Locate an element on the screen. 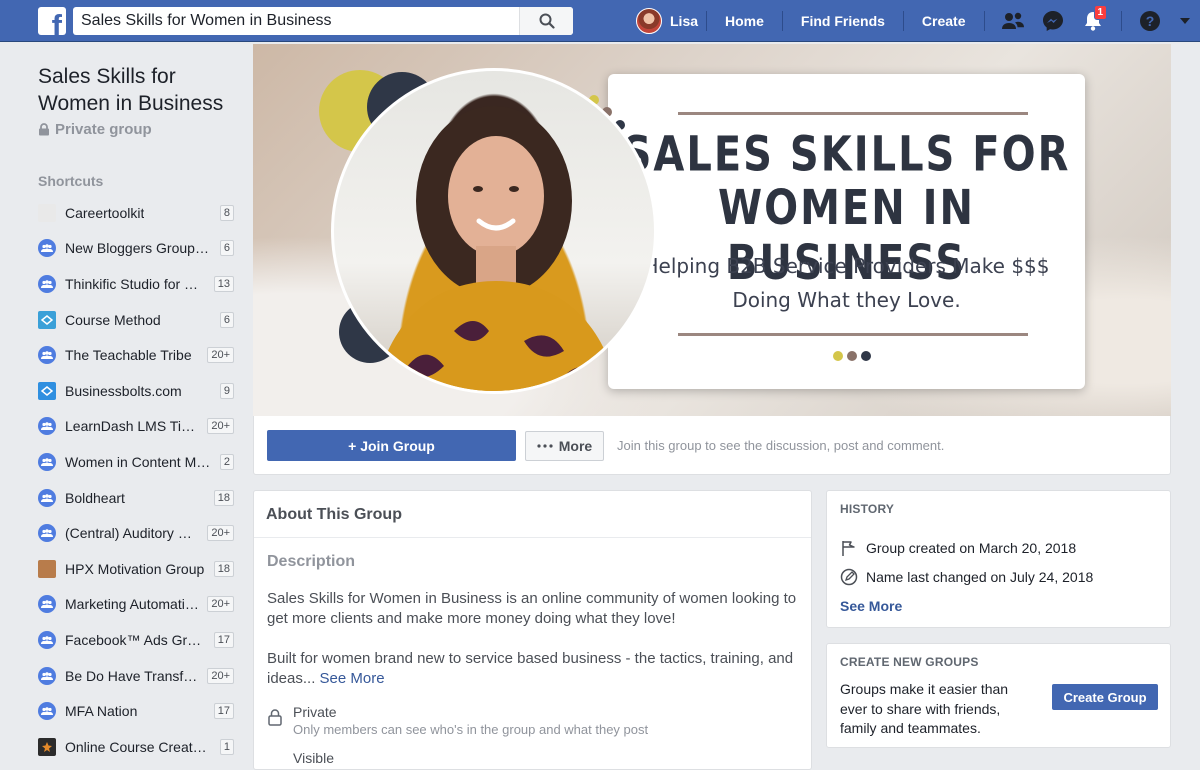 The width and height of the screenshot is (1200, 770). shortcut-item: (Central) Auditory … 20+ is located at coordinates (138, 533).